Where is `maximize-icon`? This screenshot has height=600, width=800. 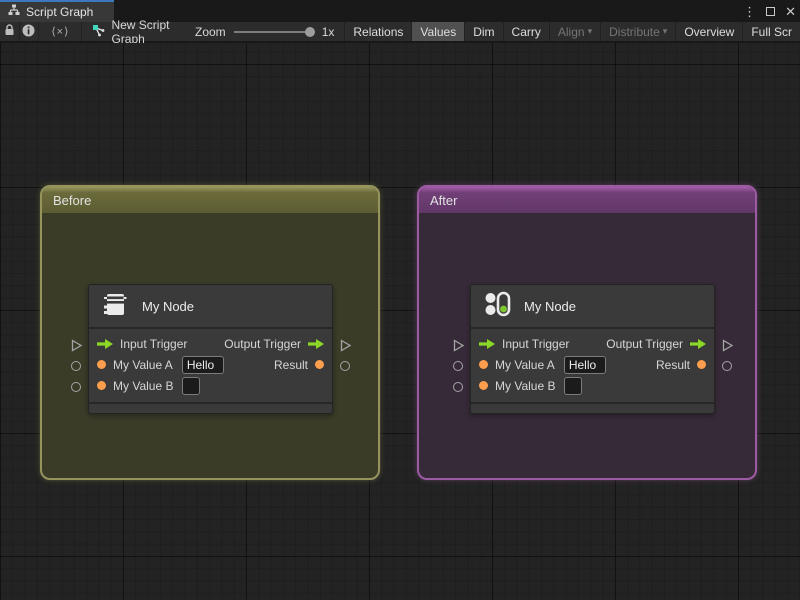
maximize-icon is located at coordinates (771, 11).